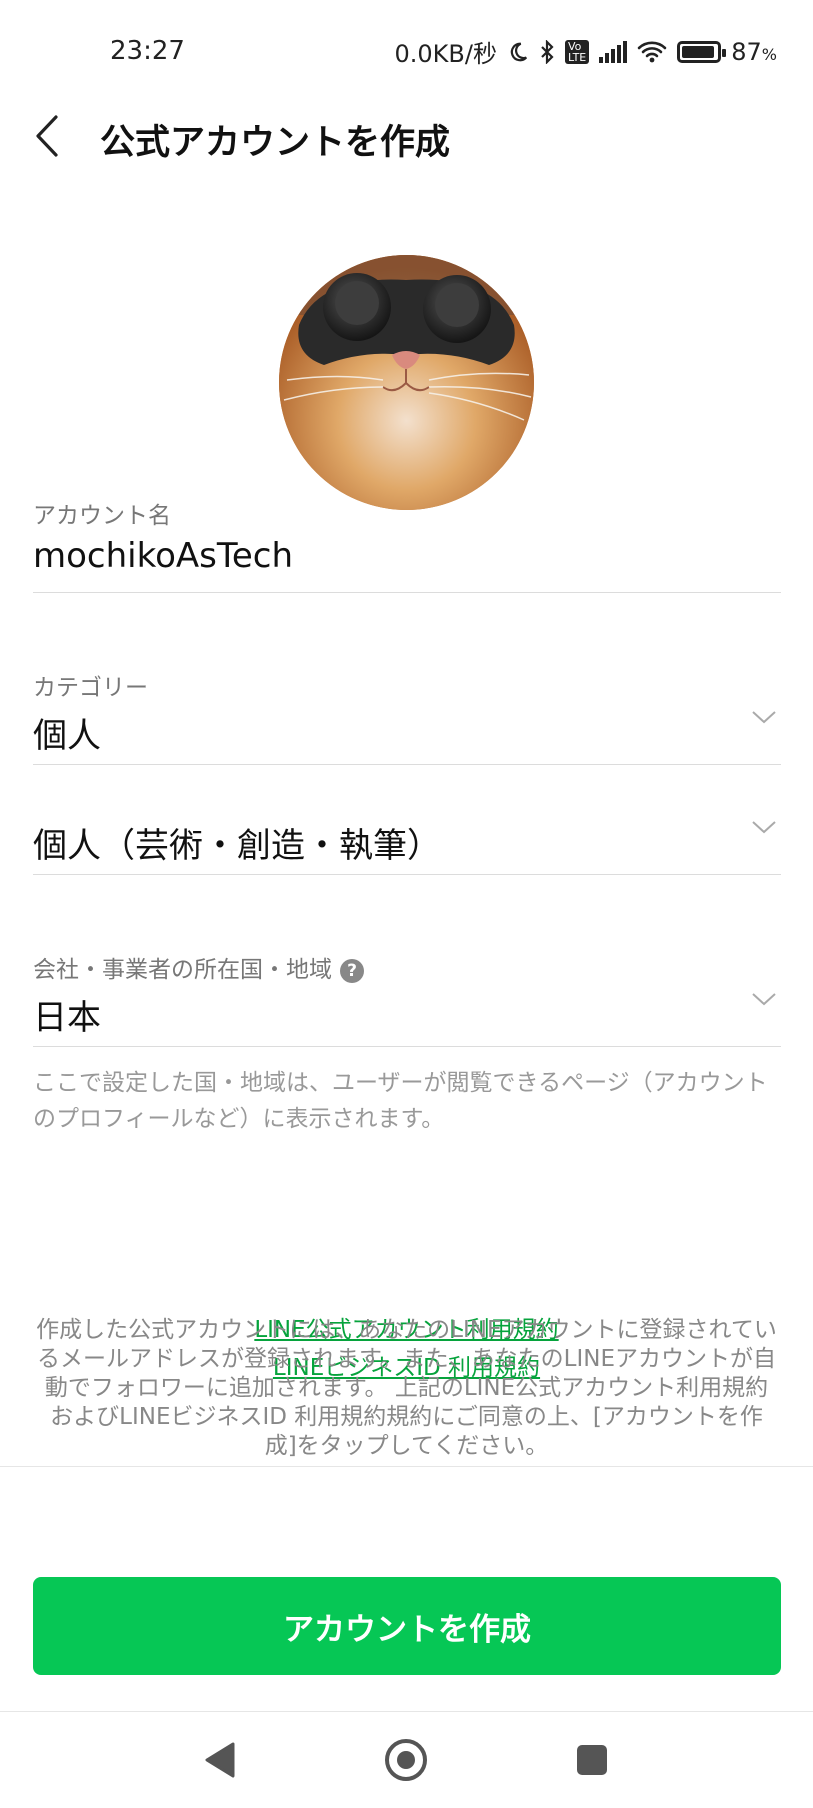 The height and width of the screenshot is (1808, 813). What do you see at coordinates (702, 51) in the screenshot?
I see `battery-icon` at bounding box center [702, 51].